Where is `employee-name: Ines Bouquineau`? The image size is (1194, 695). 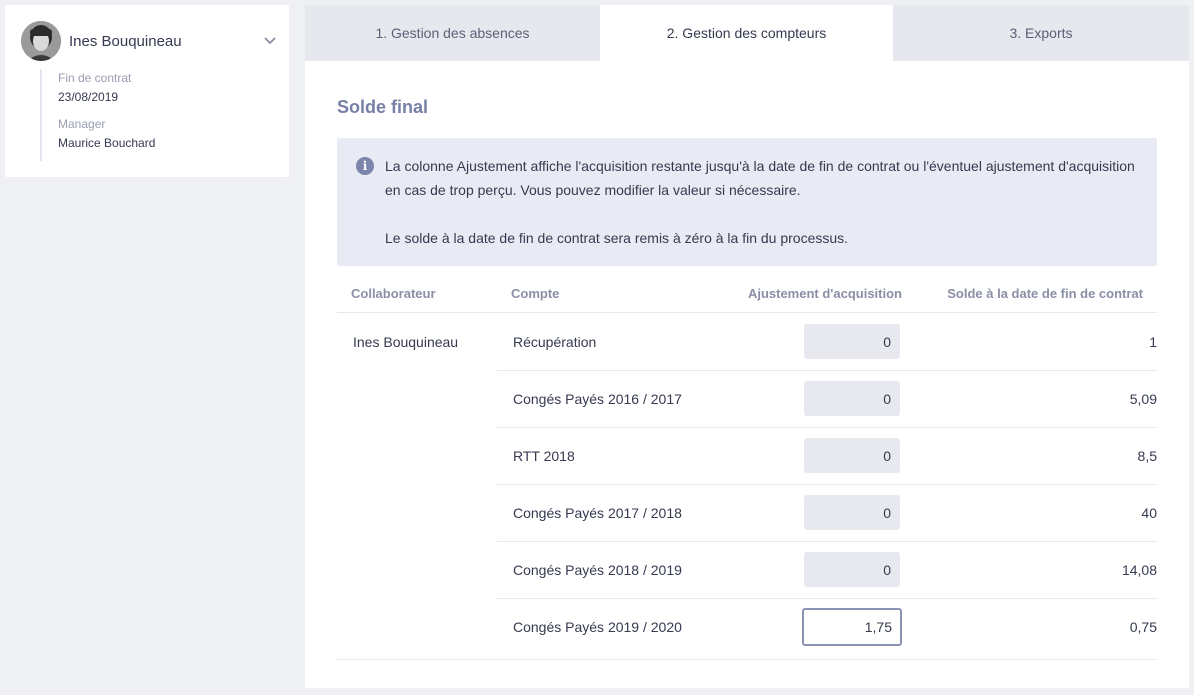
employee-name: Ines Bouquineau is located at coordinates (125, 41).